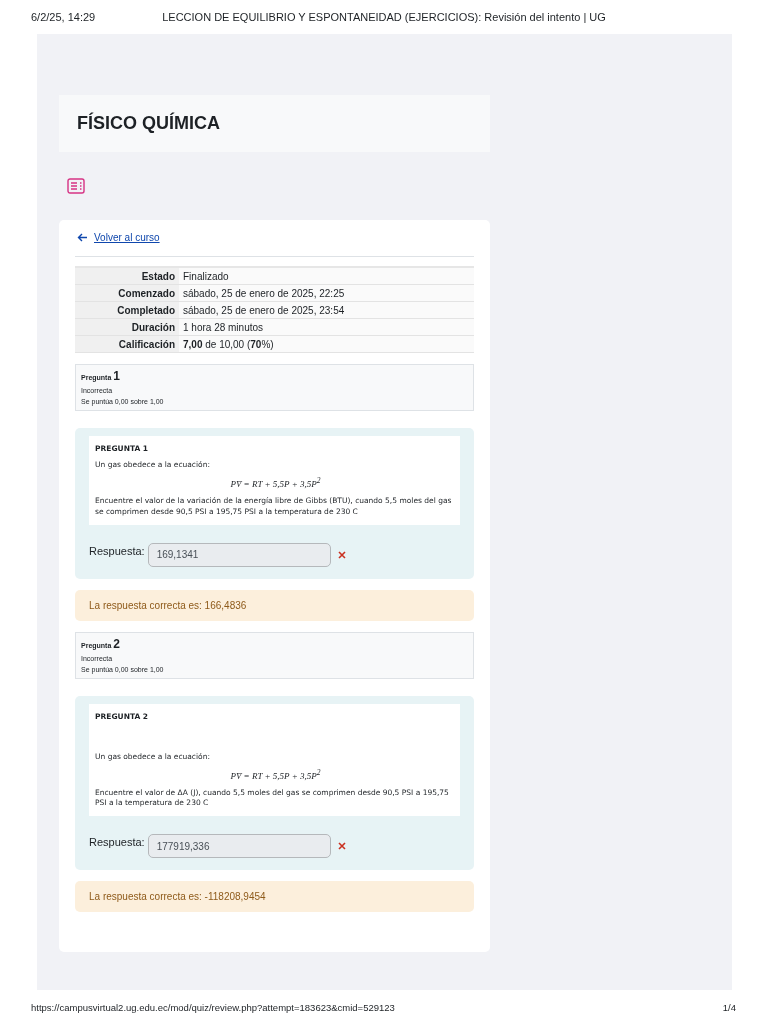 This screenshot has width=768, height=1024. What do you see at coordinates (63, 17) in the screenshot?
I see `print-date: 6/2/25, 14:29` at bounding box center [63, 17].